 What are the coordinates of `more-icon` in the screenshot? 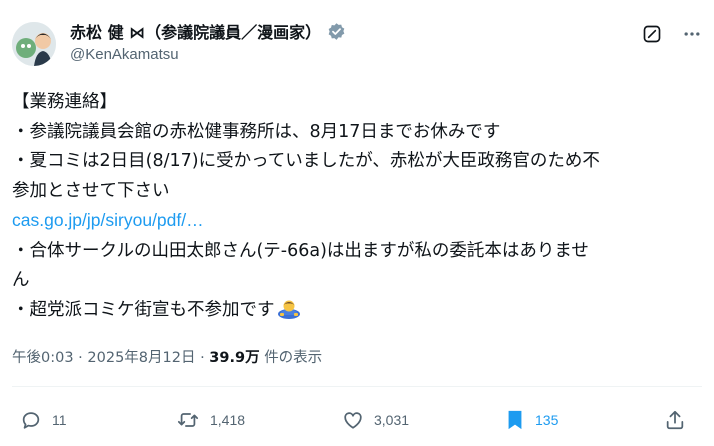 It's located at (692, 36).